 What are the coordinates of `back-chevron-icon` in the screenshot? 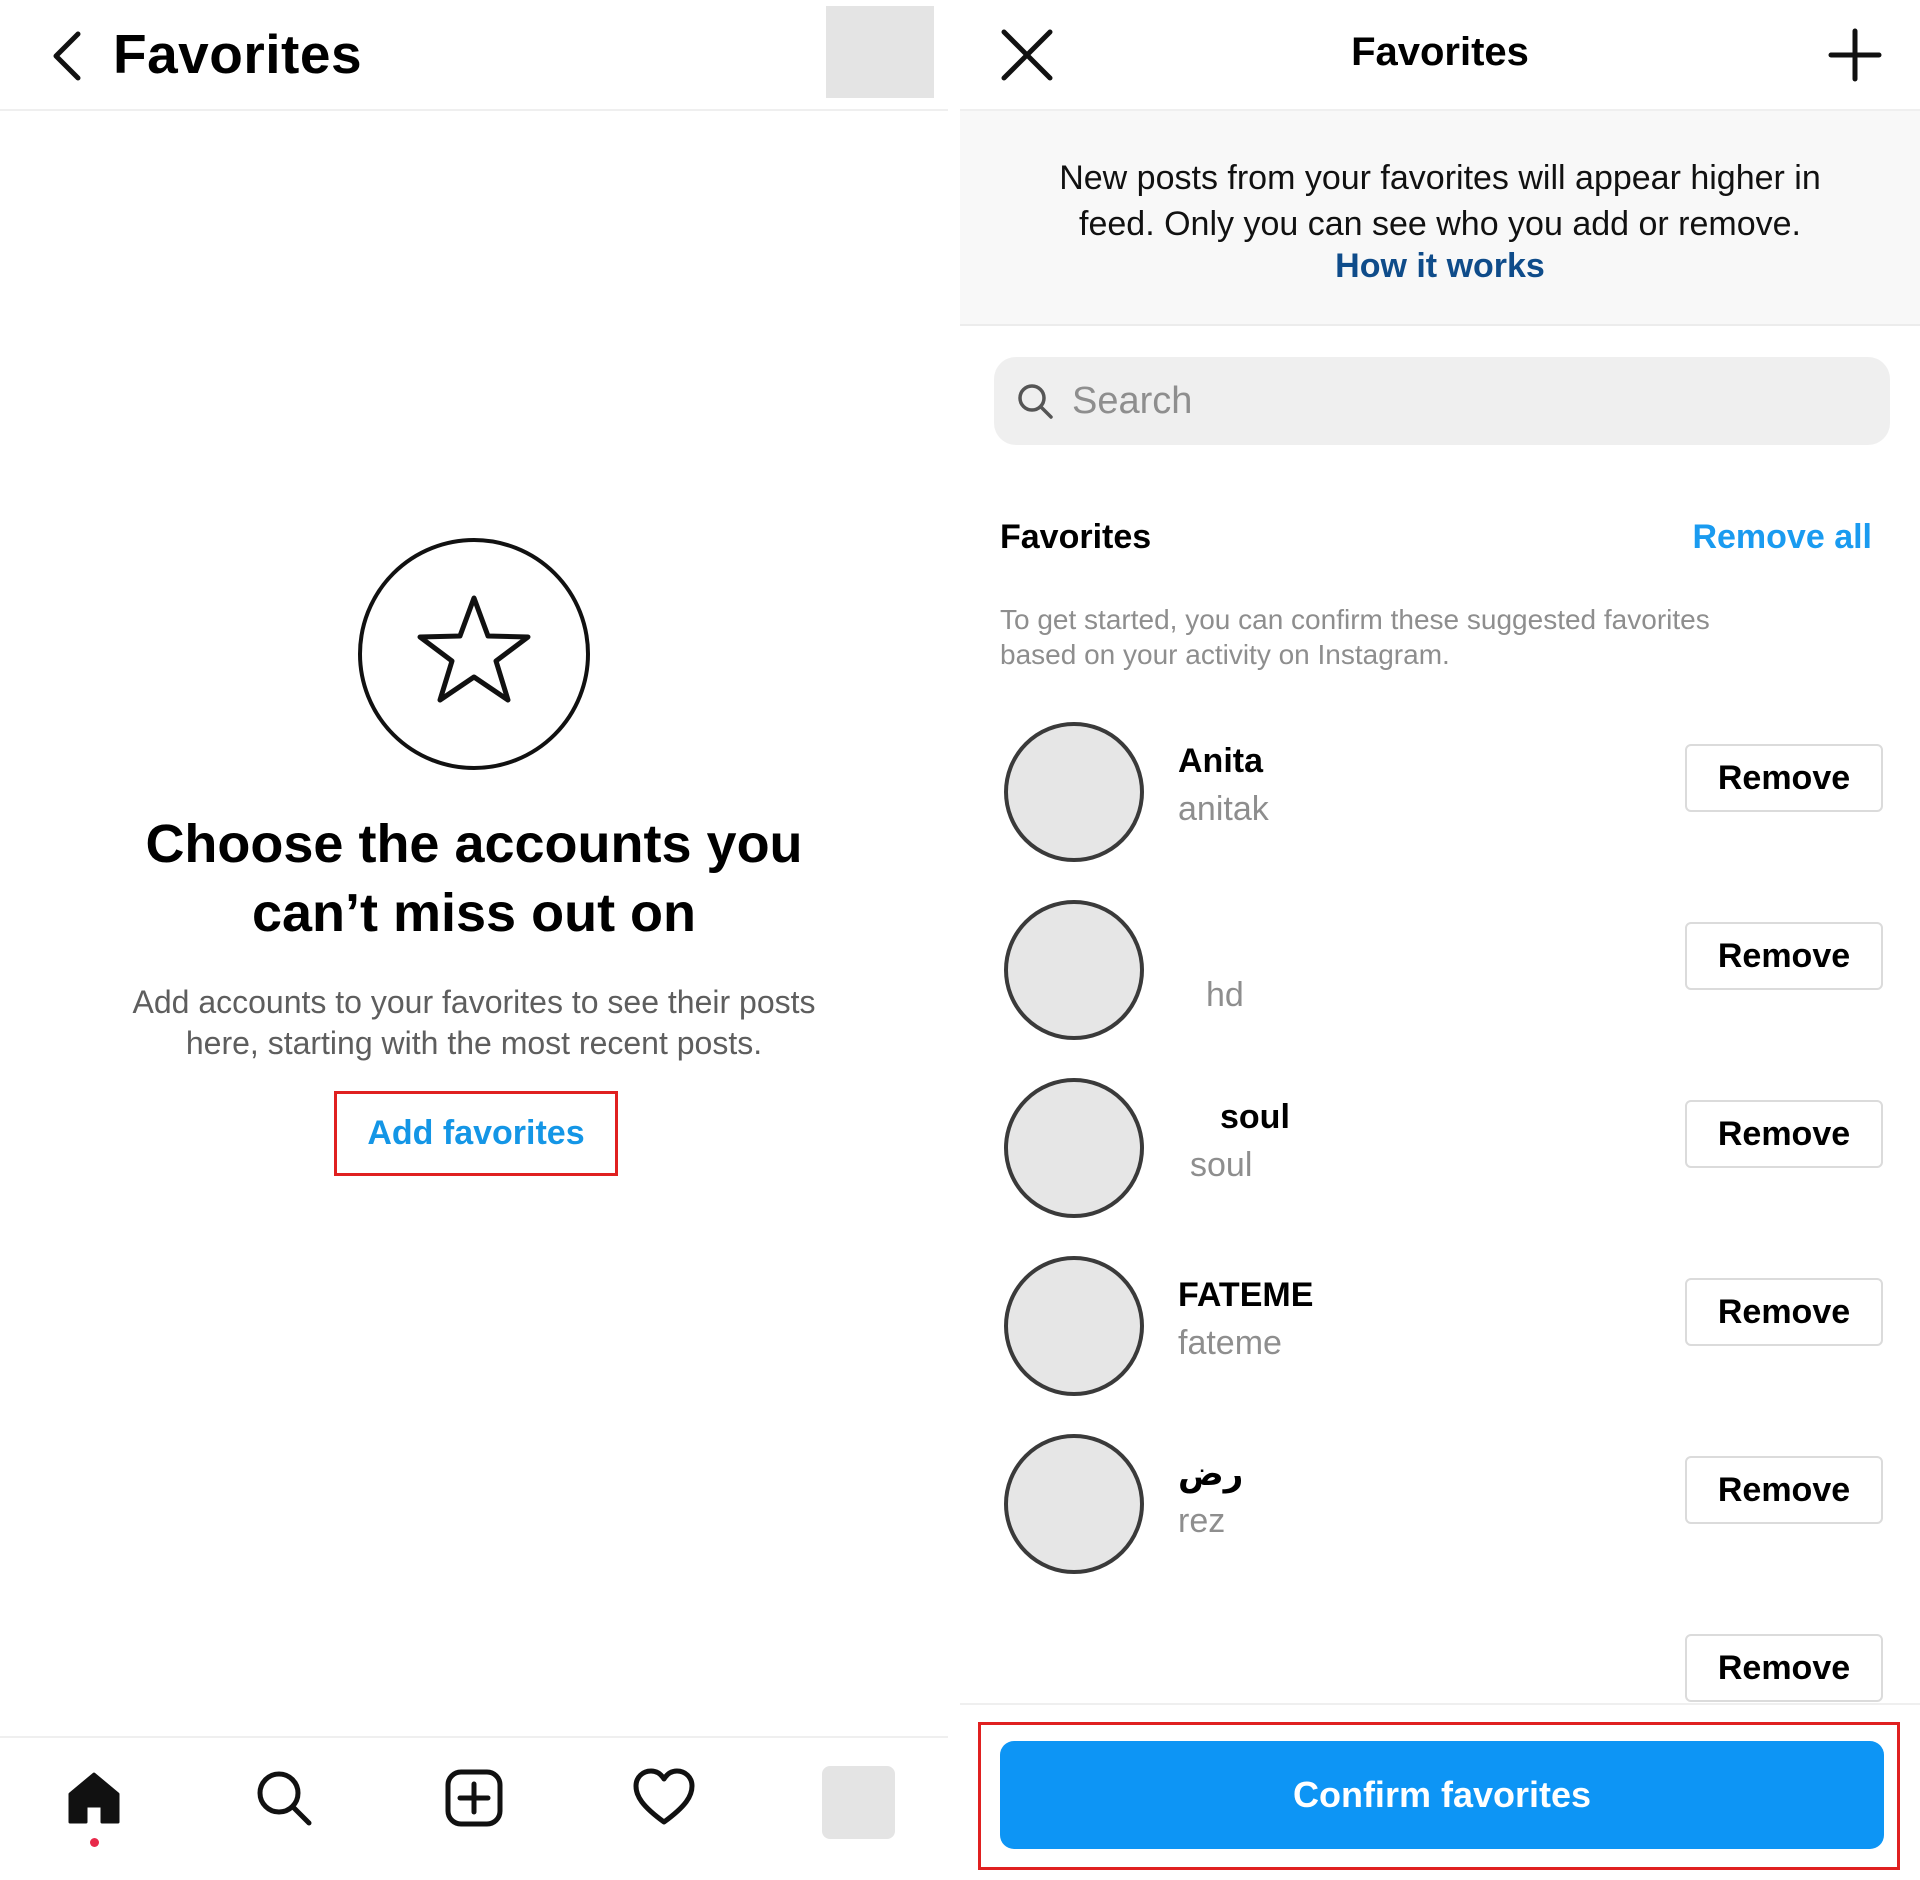 It's located at (68, 56).